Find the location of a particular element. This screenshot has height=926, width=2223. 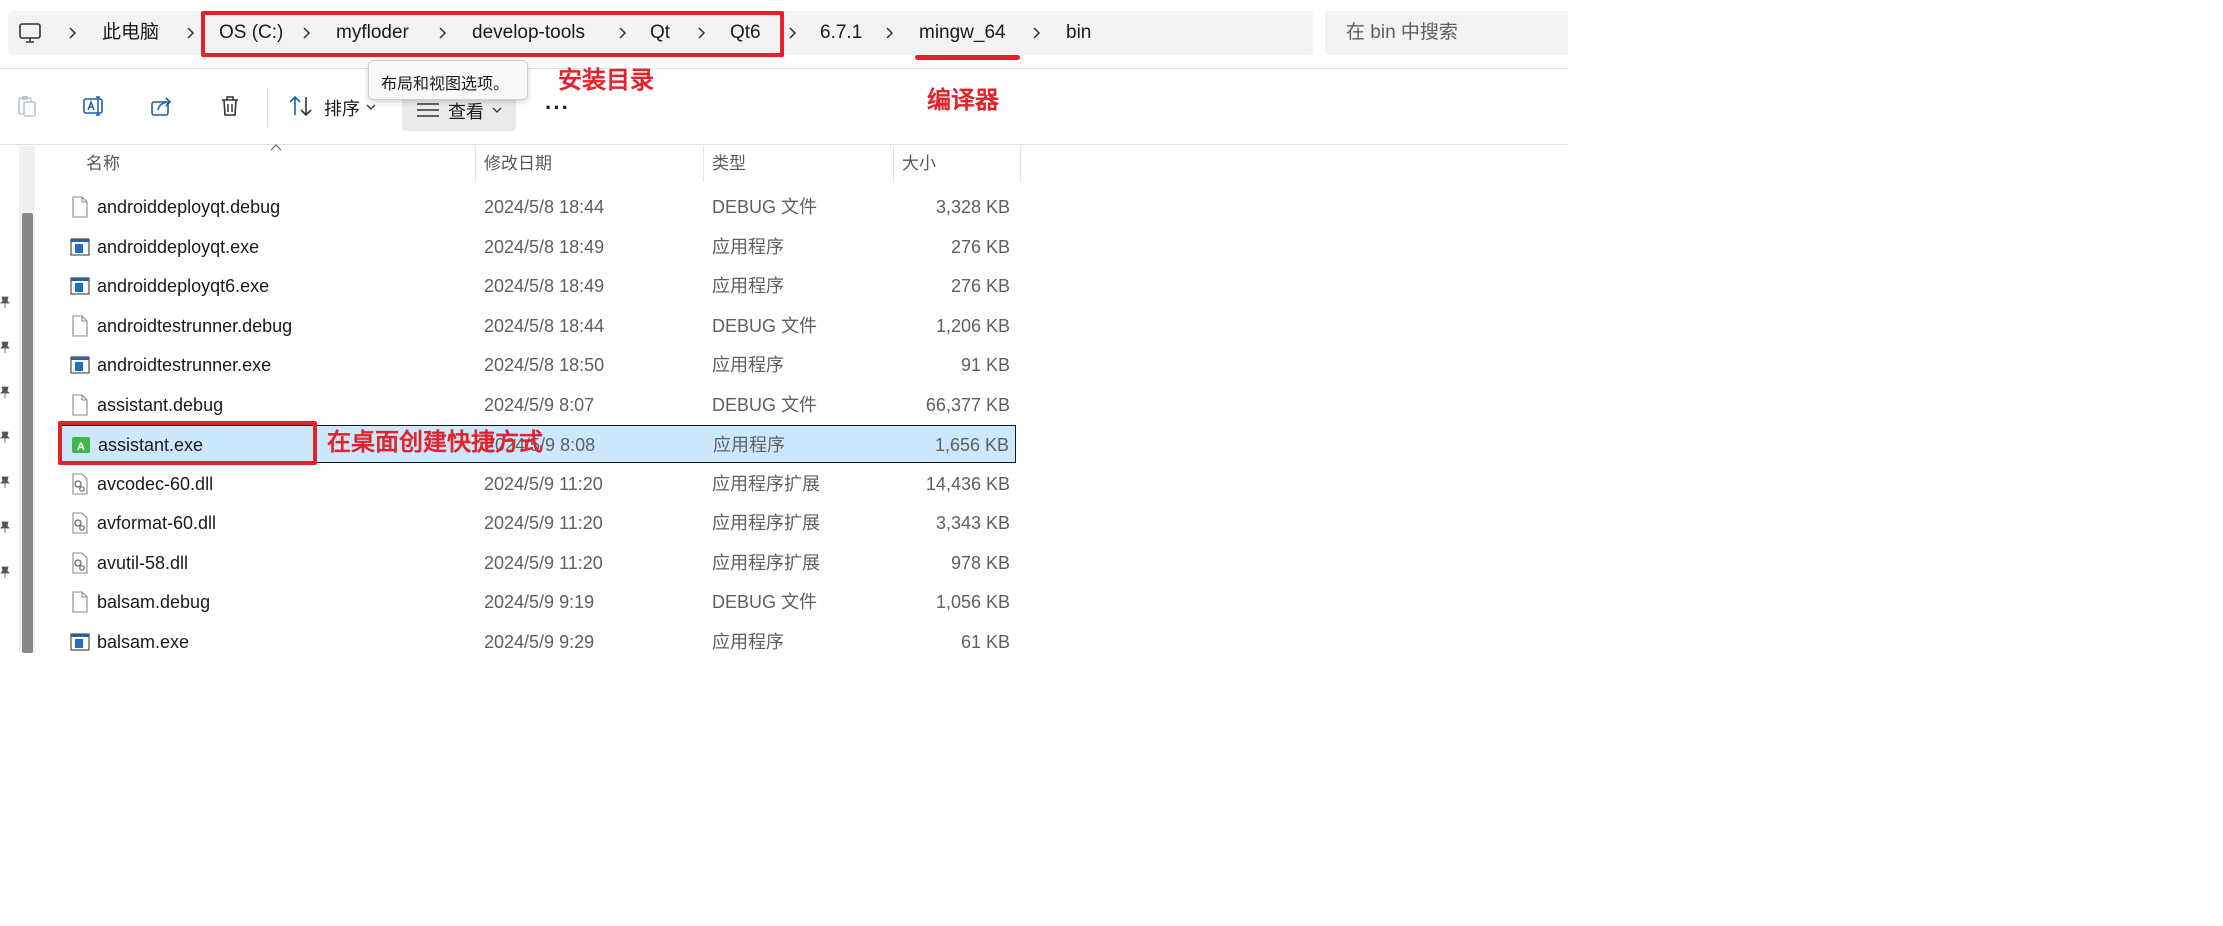

file-size: 14,436 KB is located at coordinates (967, 483).